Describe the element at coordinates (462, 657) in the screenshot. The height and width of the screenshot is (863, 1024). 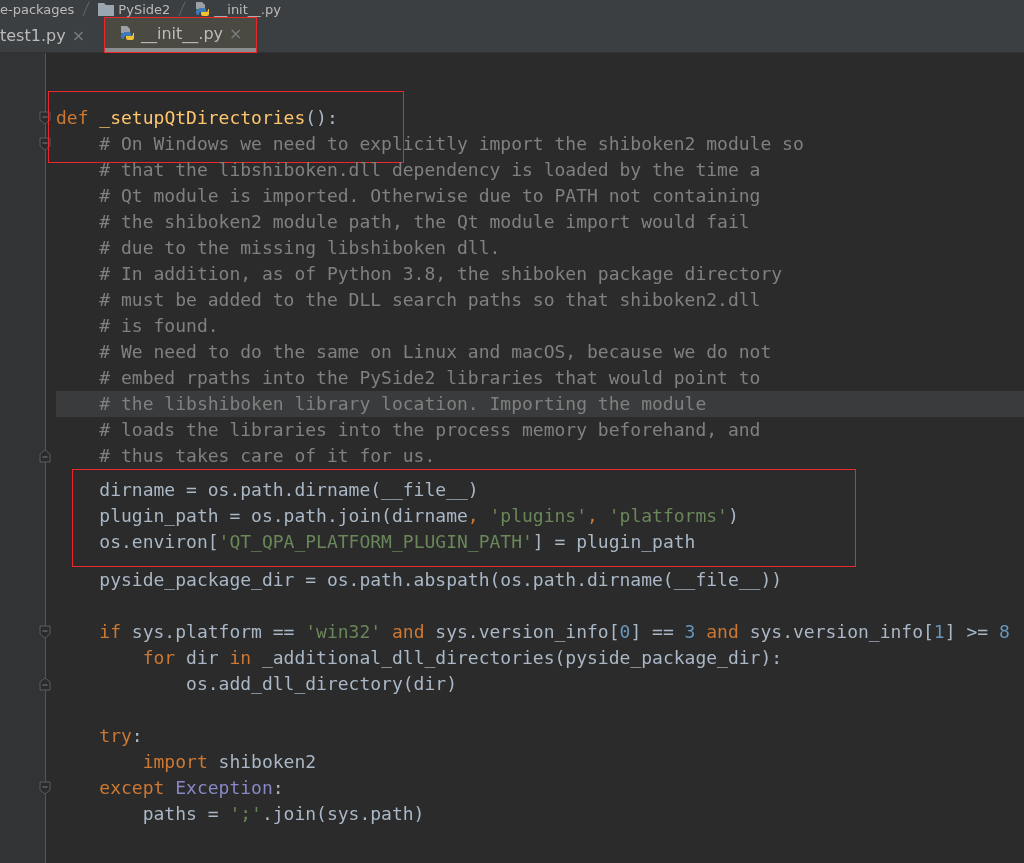
I see `code-line: for dir in _additional_dll_directories(pyside_package_dir):` at that location.